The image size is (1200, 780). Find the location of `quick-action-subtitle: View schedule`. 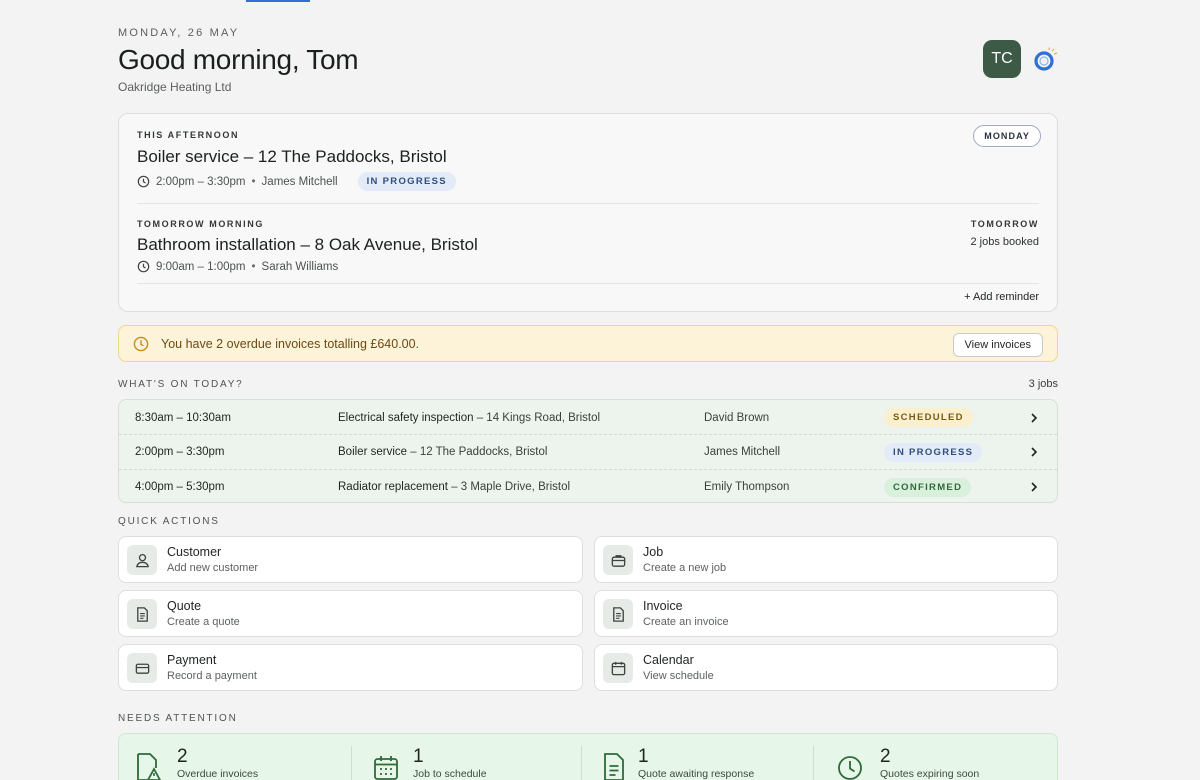

quick-action-subtitle: View schedule is located at coordinates (678, 676).